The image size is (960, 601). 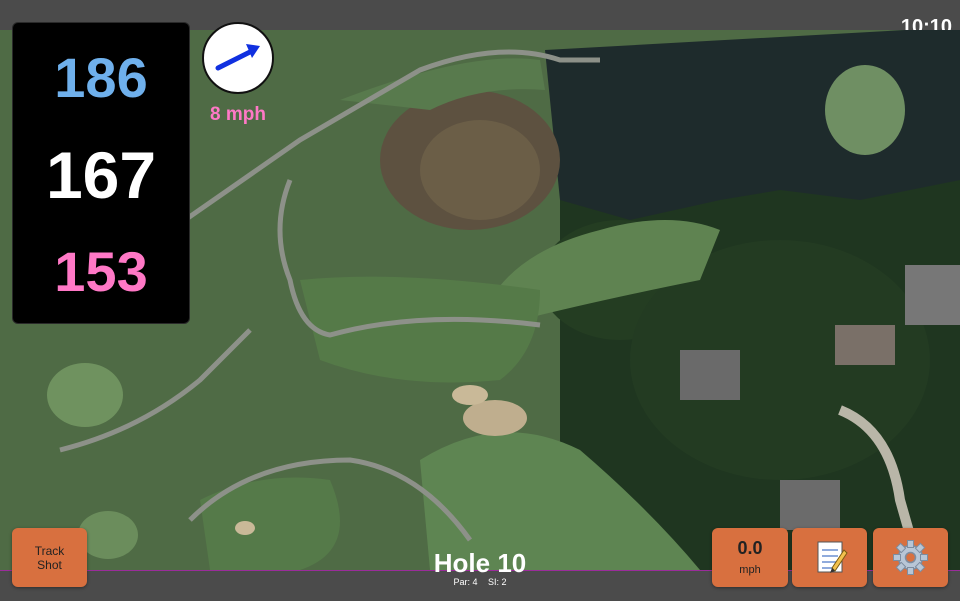 I want to click on track-shot-button: Track Shot, so click(x=49, y=557).